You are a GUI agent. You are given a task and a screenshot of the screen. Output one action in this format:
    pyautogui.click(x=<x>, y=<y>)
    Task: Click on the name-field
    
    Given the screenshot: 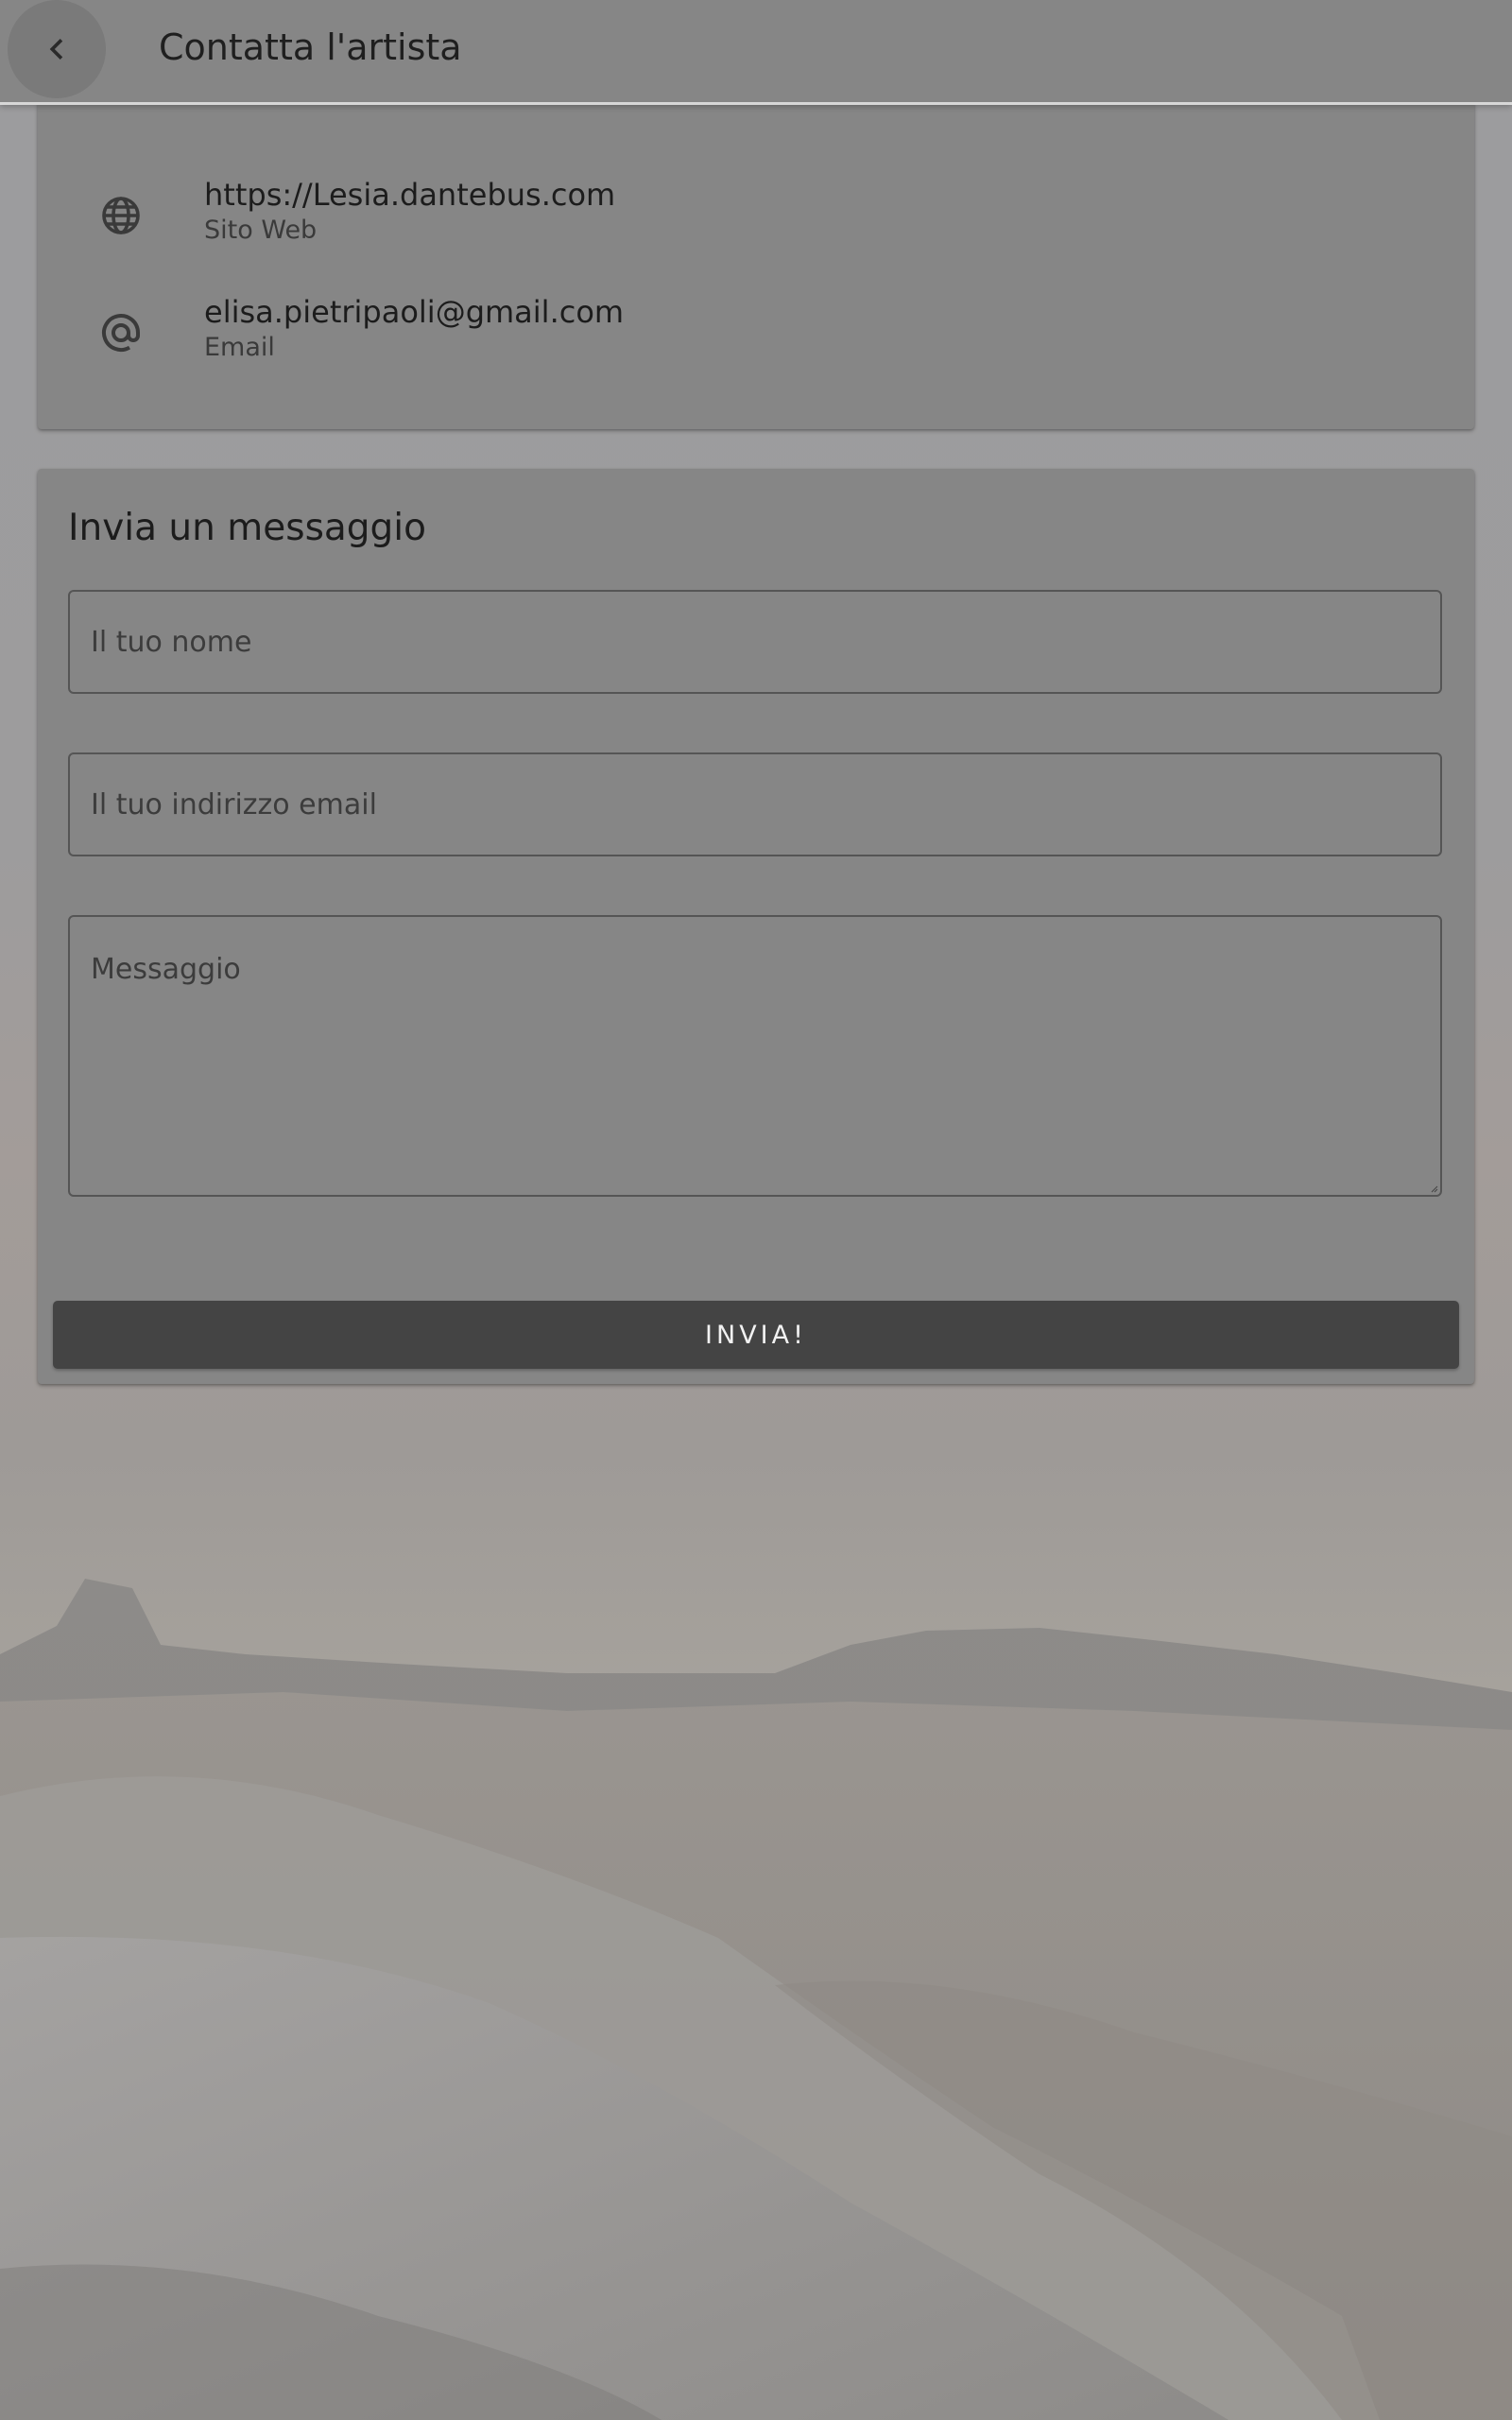 What is the action you would take?
    pyautogui.click(x=755, y=642)
    